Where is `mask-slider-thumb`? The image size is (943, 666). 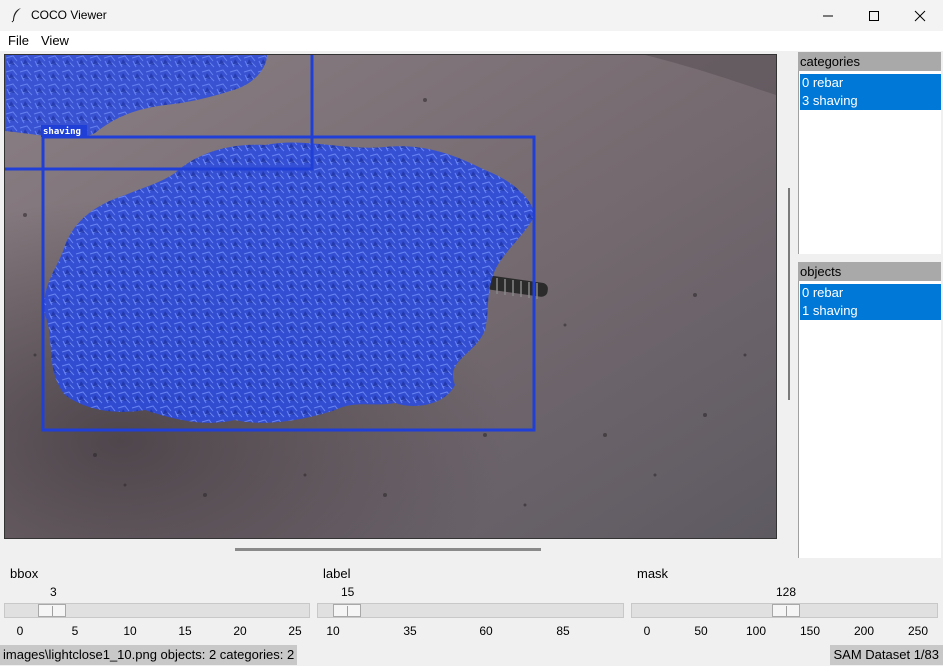 mask-slider-thumb is located at coordinates (786, 610).